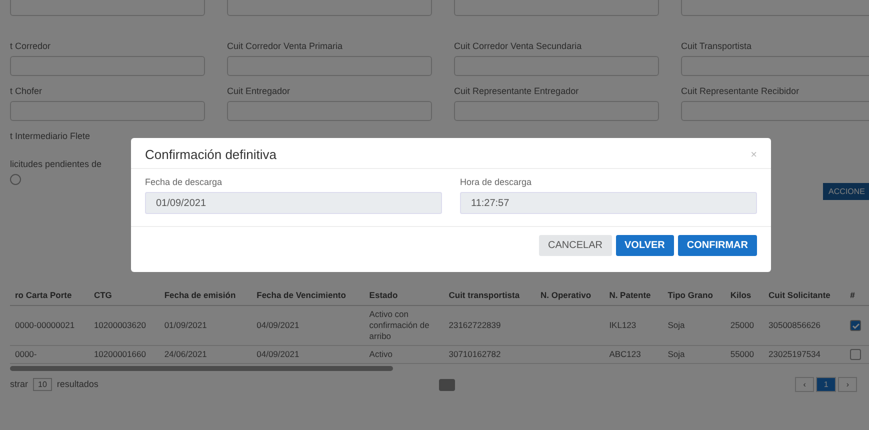 The height and width of the screenshot is (430, 869). Describe the element at coordinates (49, 326) in the screenshot. I see `table-cell: 0000-00000021` at that location.